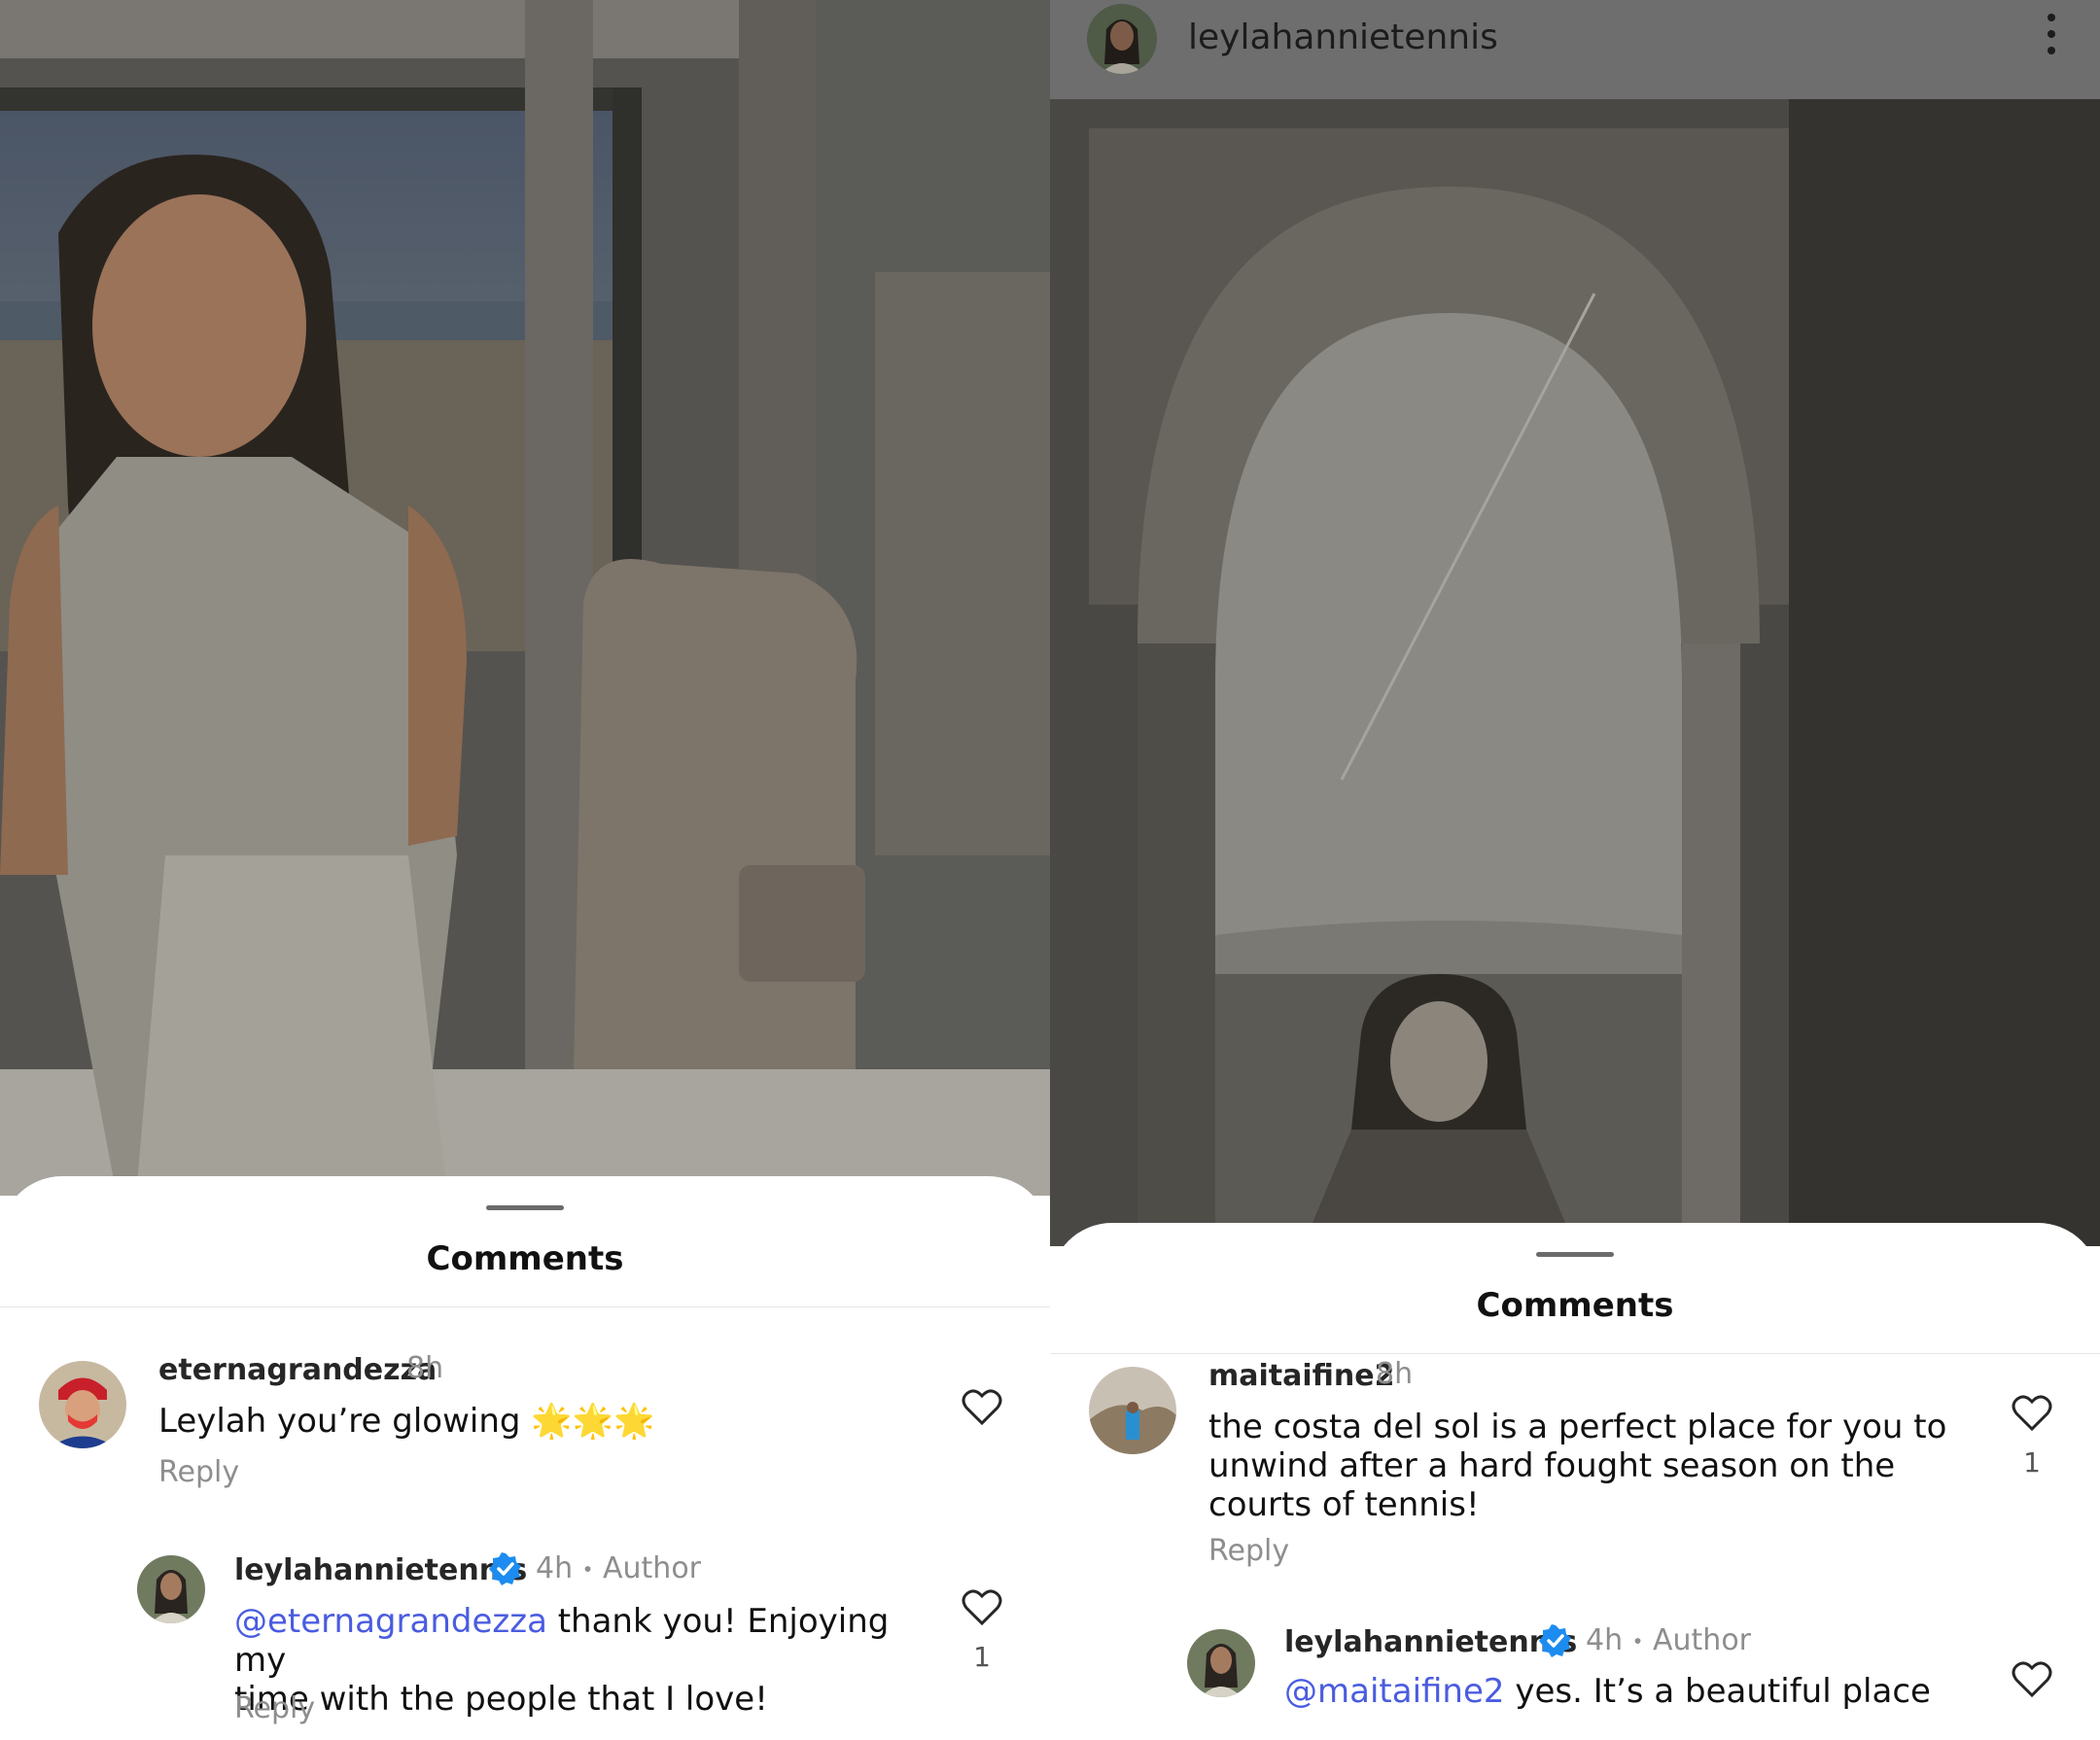  I want to click on reply-text-body: yes. It’s a beautiful place, so click(1717, 1691).